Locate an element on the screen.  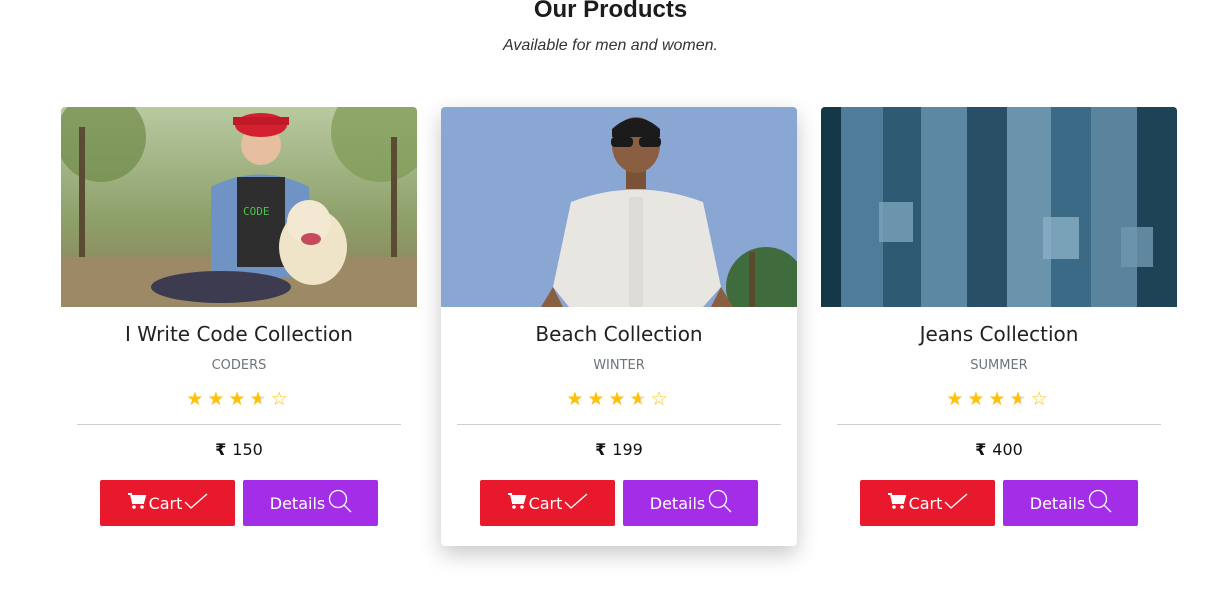
product-title: Jeans Collection is located at coordinates (999, 334).